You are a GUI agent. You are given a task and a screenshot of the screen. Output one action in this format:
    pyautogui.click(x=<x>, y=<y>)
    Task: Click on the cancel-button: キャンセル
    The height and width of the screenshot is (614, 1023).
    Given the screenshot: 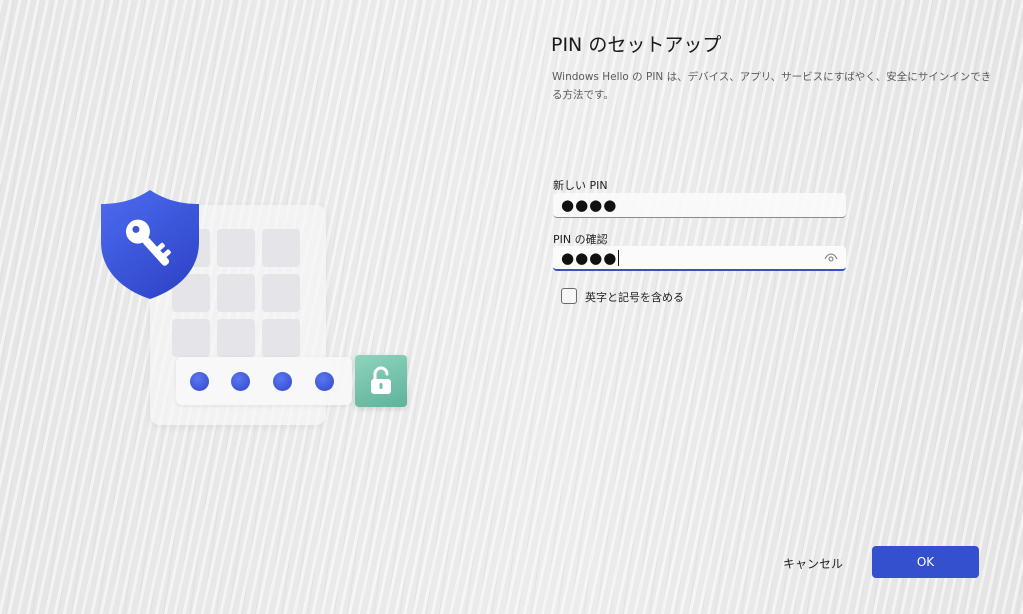 What is the action you would take?
    pyautogui.click(x=813, y=563)
    